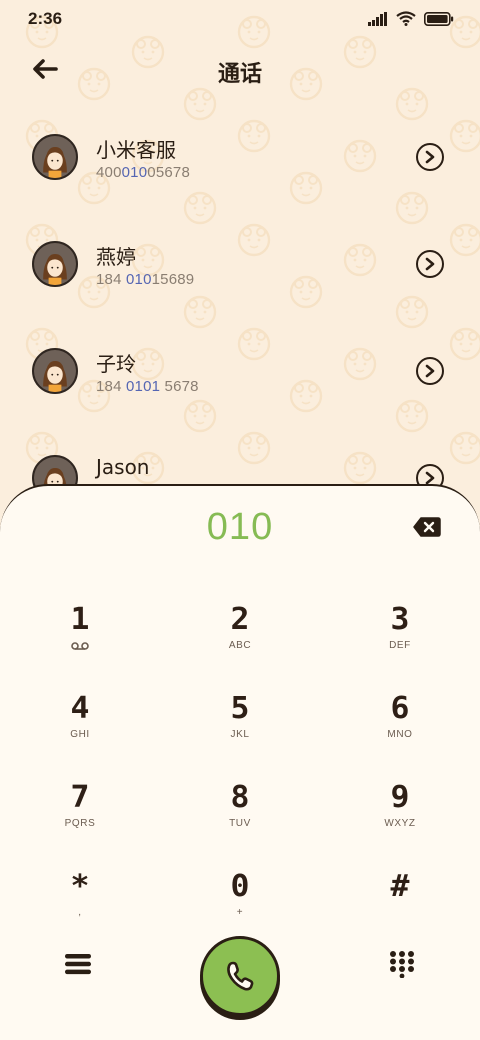 Image resolution: width=480 pixels, height=1040 pixels. What do you see at coordinates (45, 18) in the screenshot?
I see `status-time: 2:36` at bounding box center [45, 18].